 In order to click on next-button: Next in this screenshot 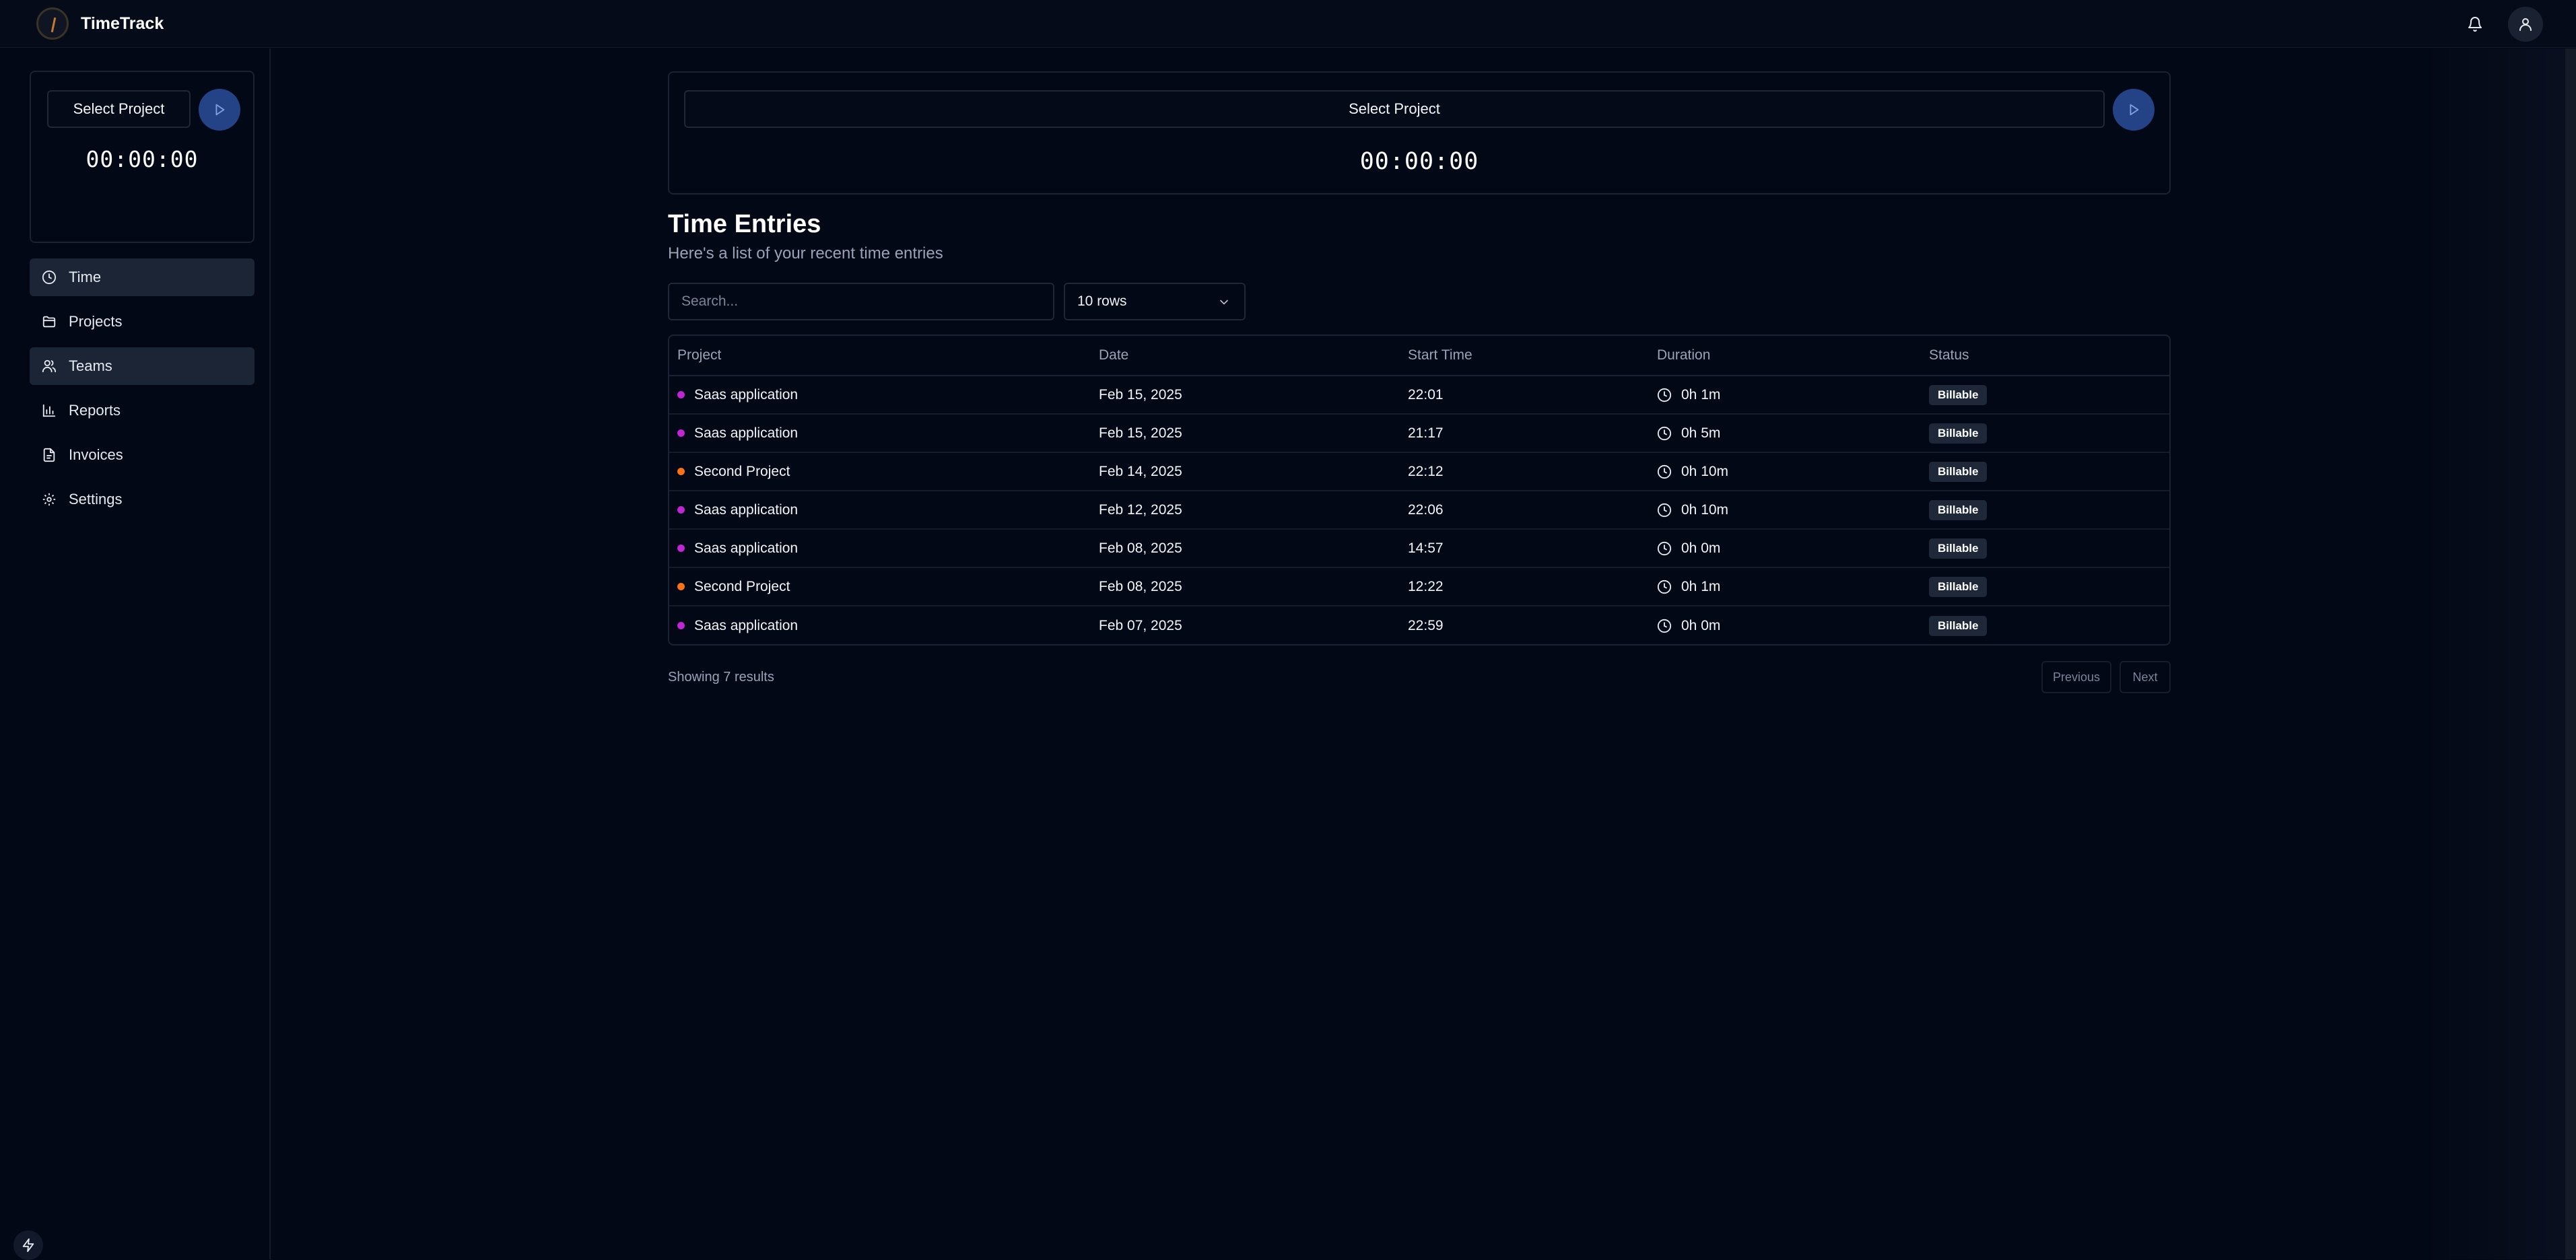, I will do `click(2145, 677)`.